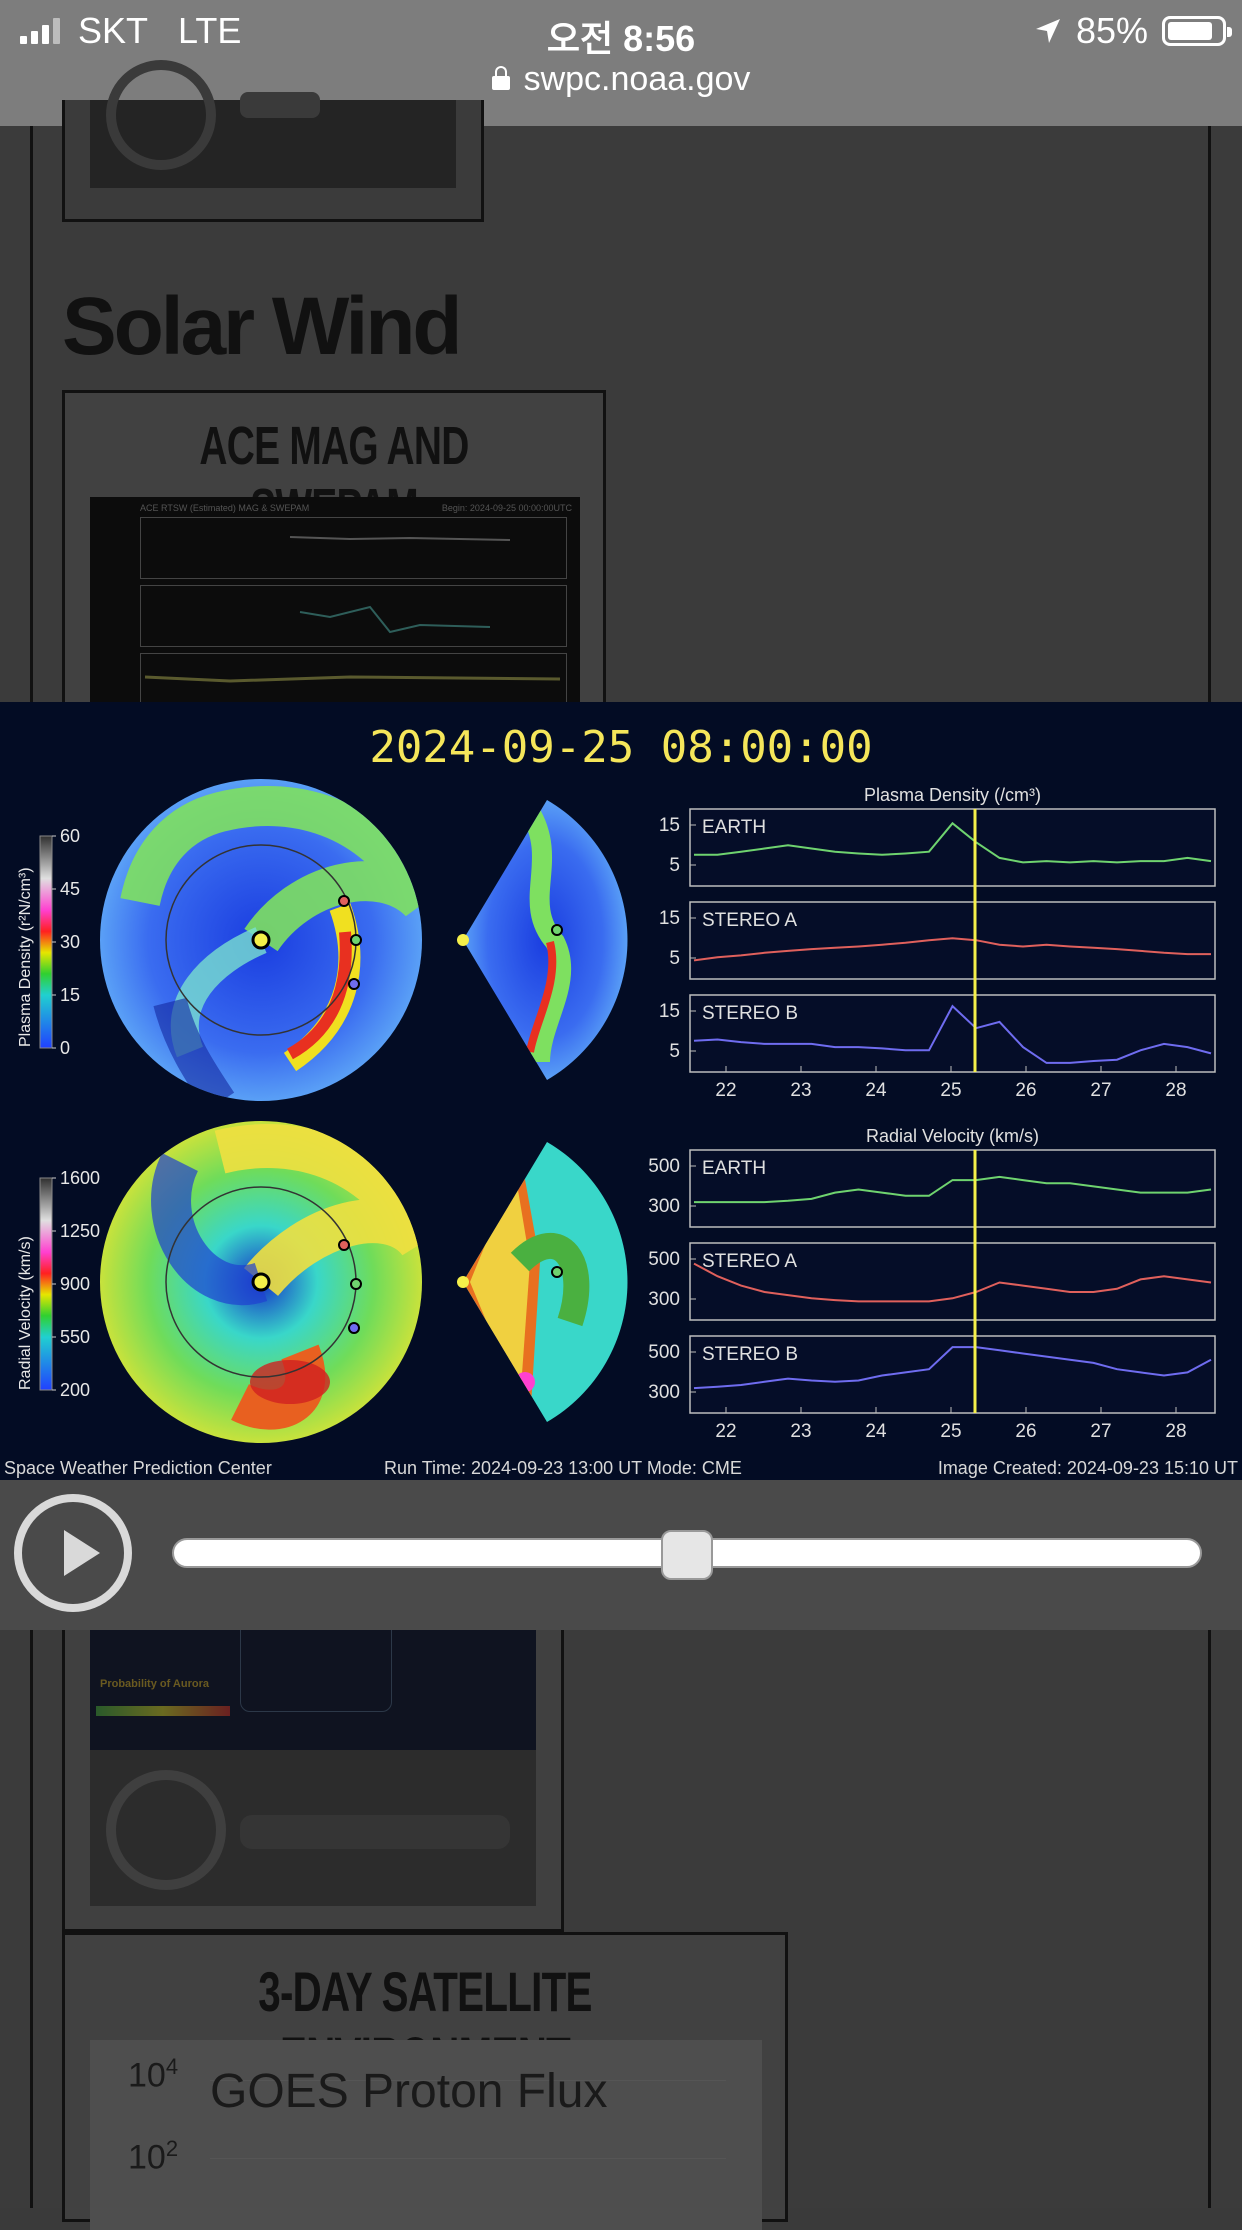 Image resolution: width=1242 pixels, height=2230 pixels. Describe the element at coordinates (352, 609) in the screenshot. I see `ace-plot-traces` at that location.